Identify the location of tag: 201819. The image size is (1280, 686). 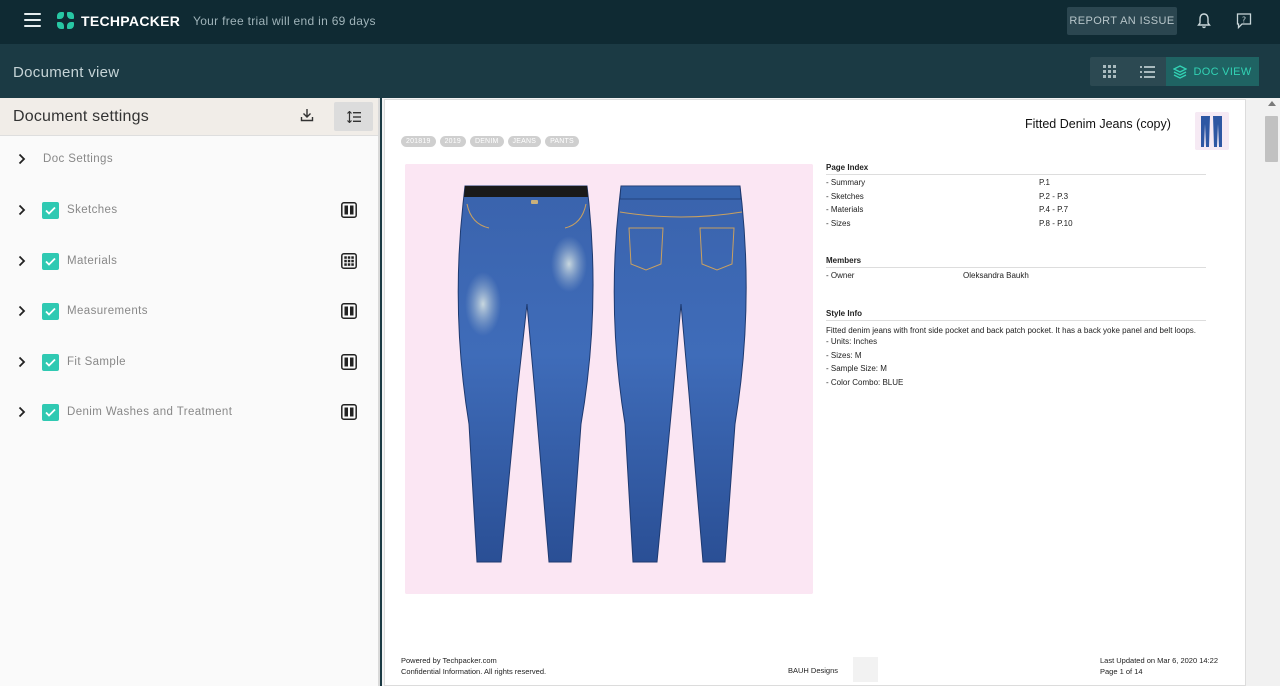
(418, 141).